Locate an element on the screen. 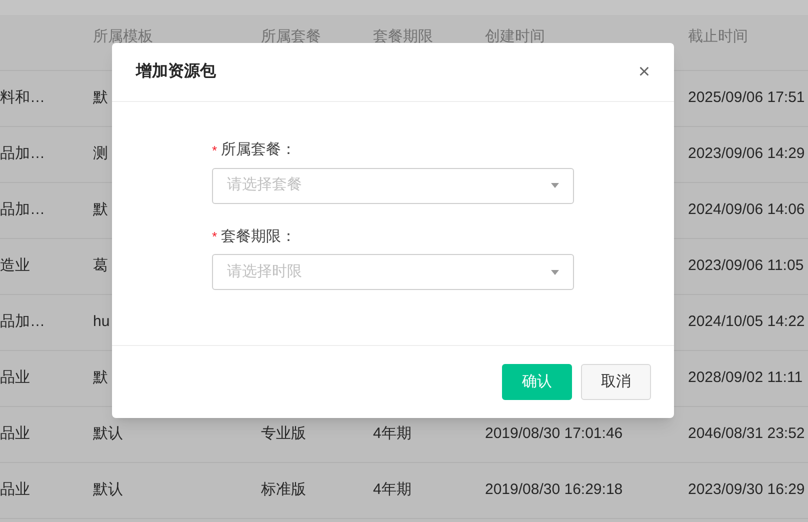  table-cell-text: 2024/10/05 14:22 is located at coordinates (746, 322).